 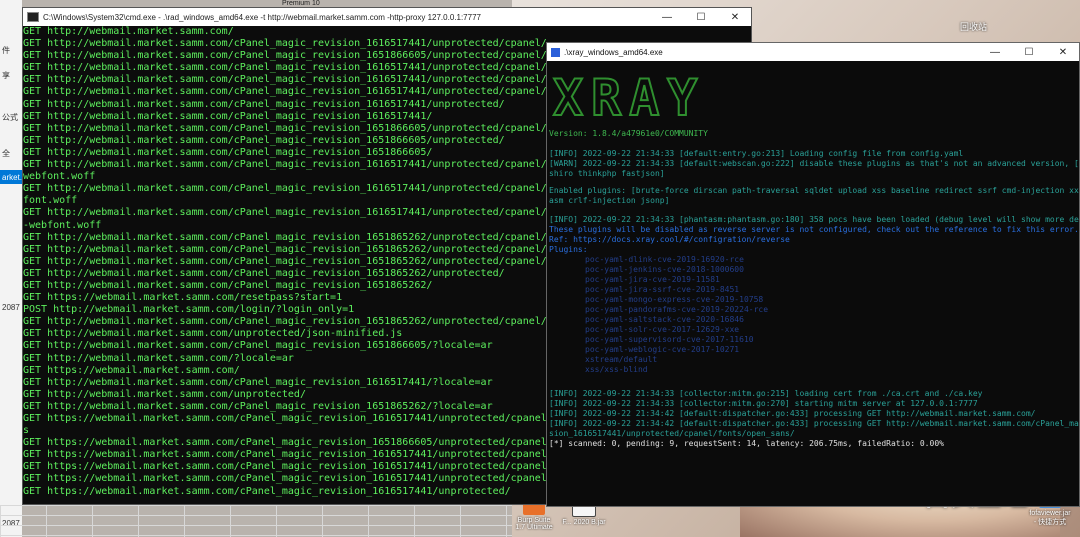 What do you see at coordinates (568, 249) in the screenshot?
I see `log-line: Plugins:` at bounding box center [568, 249].